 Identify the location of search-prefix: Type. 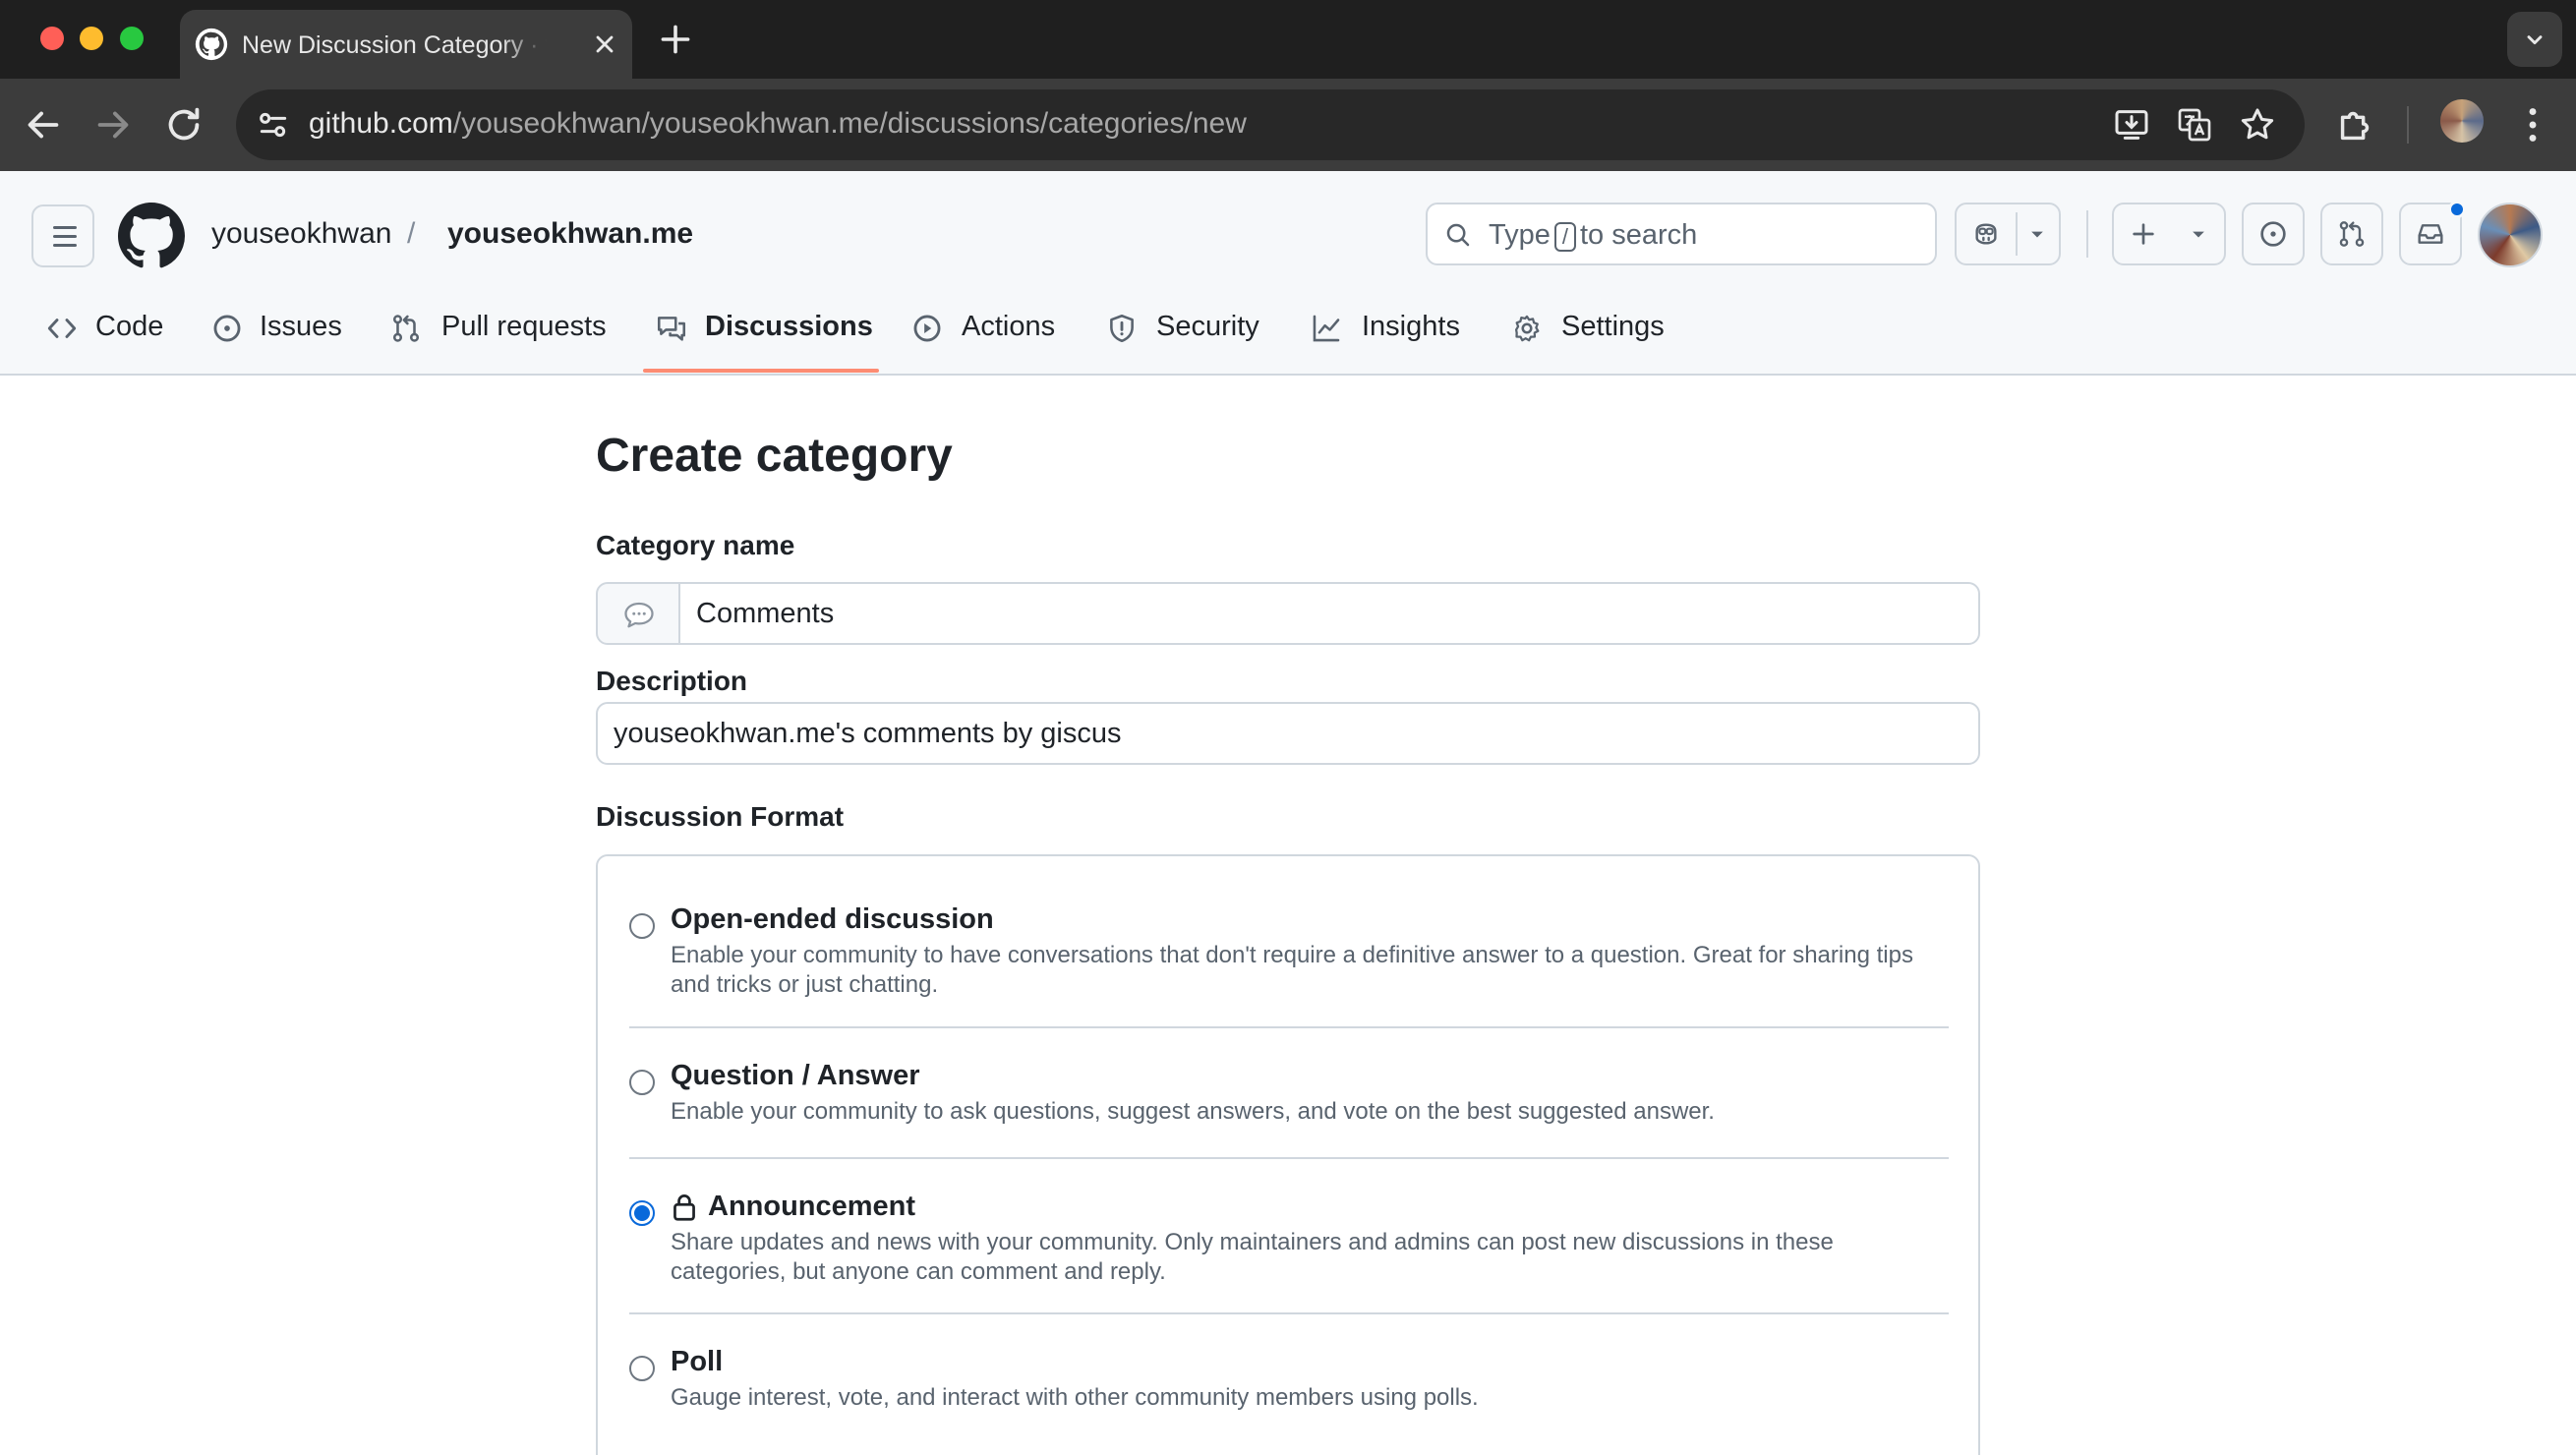
(1520, 235).